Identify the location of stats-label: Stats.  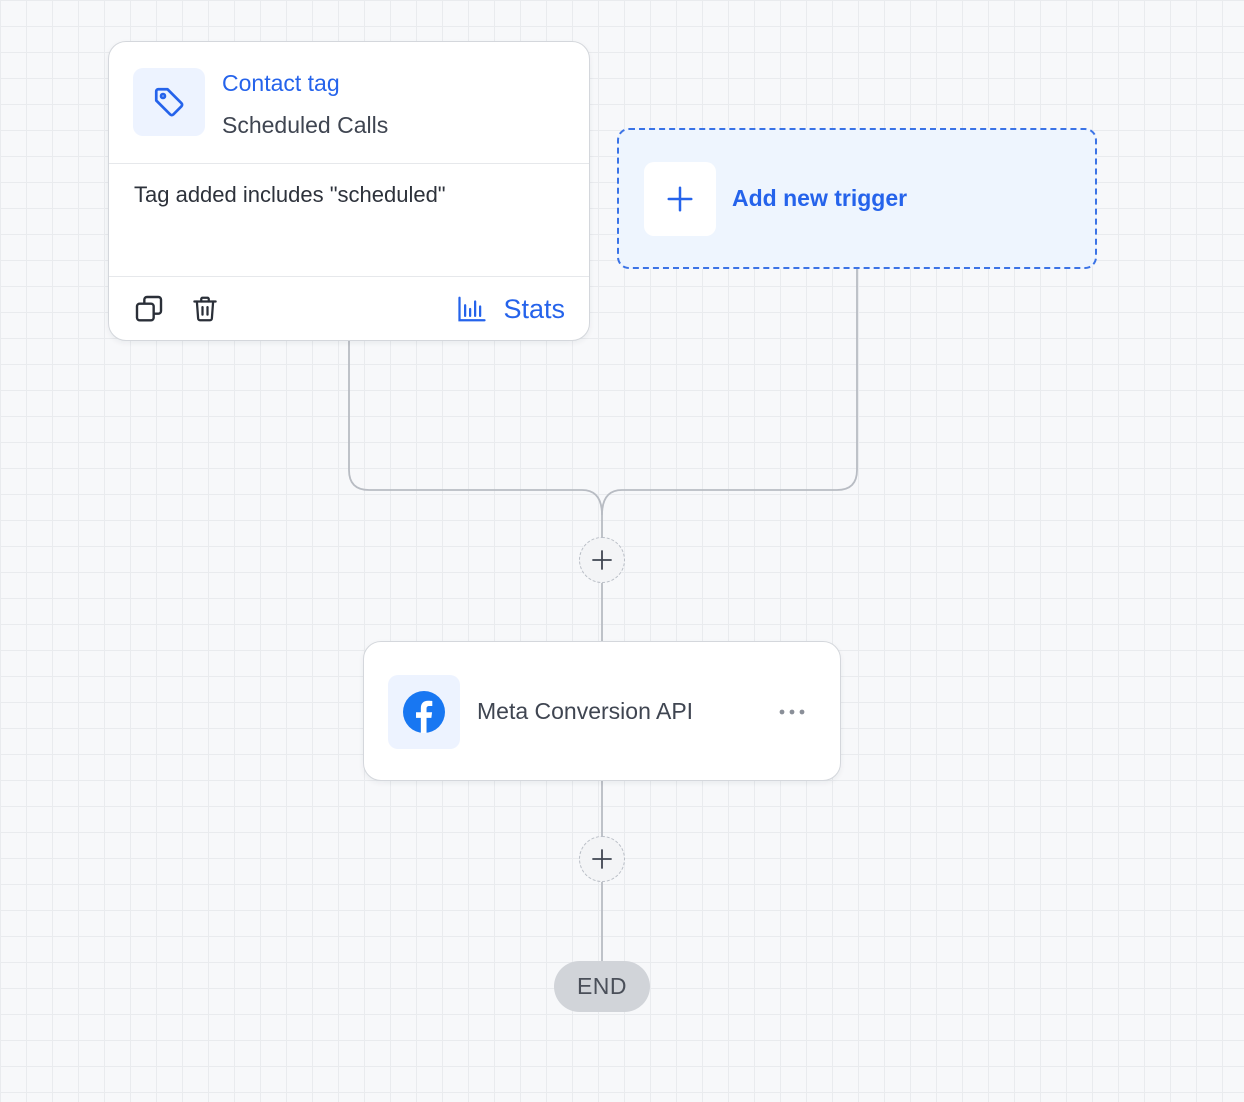
(534, 308).